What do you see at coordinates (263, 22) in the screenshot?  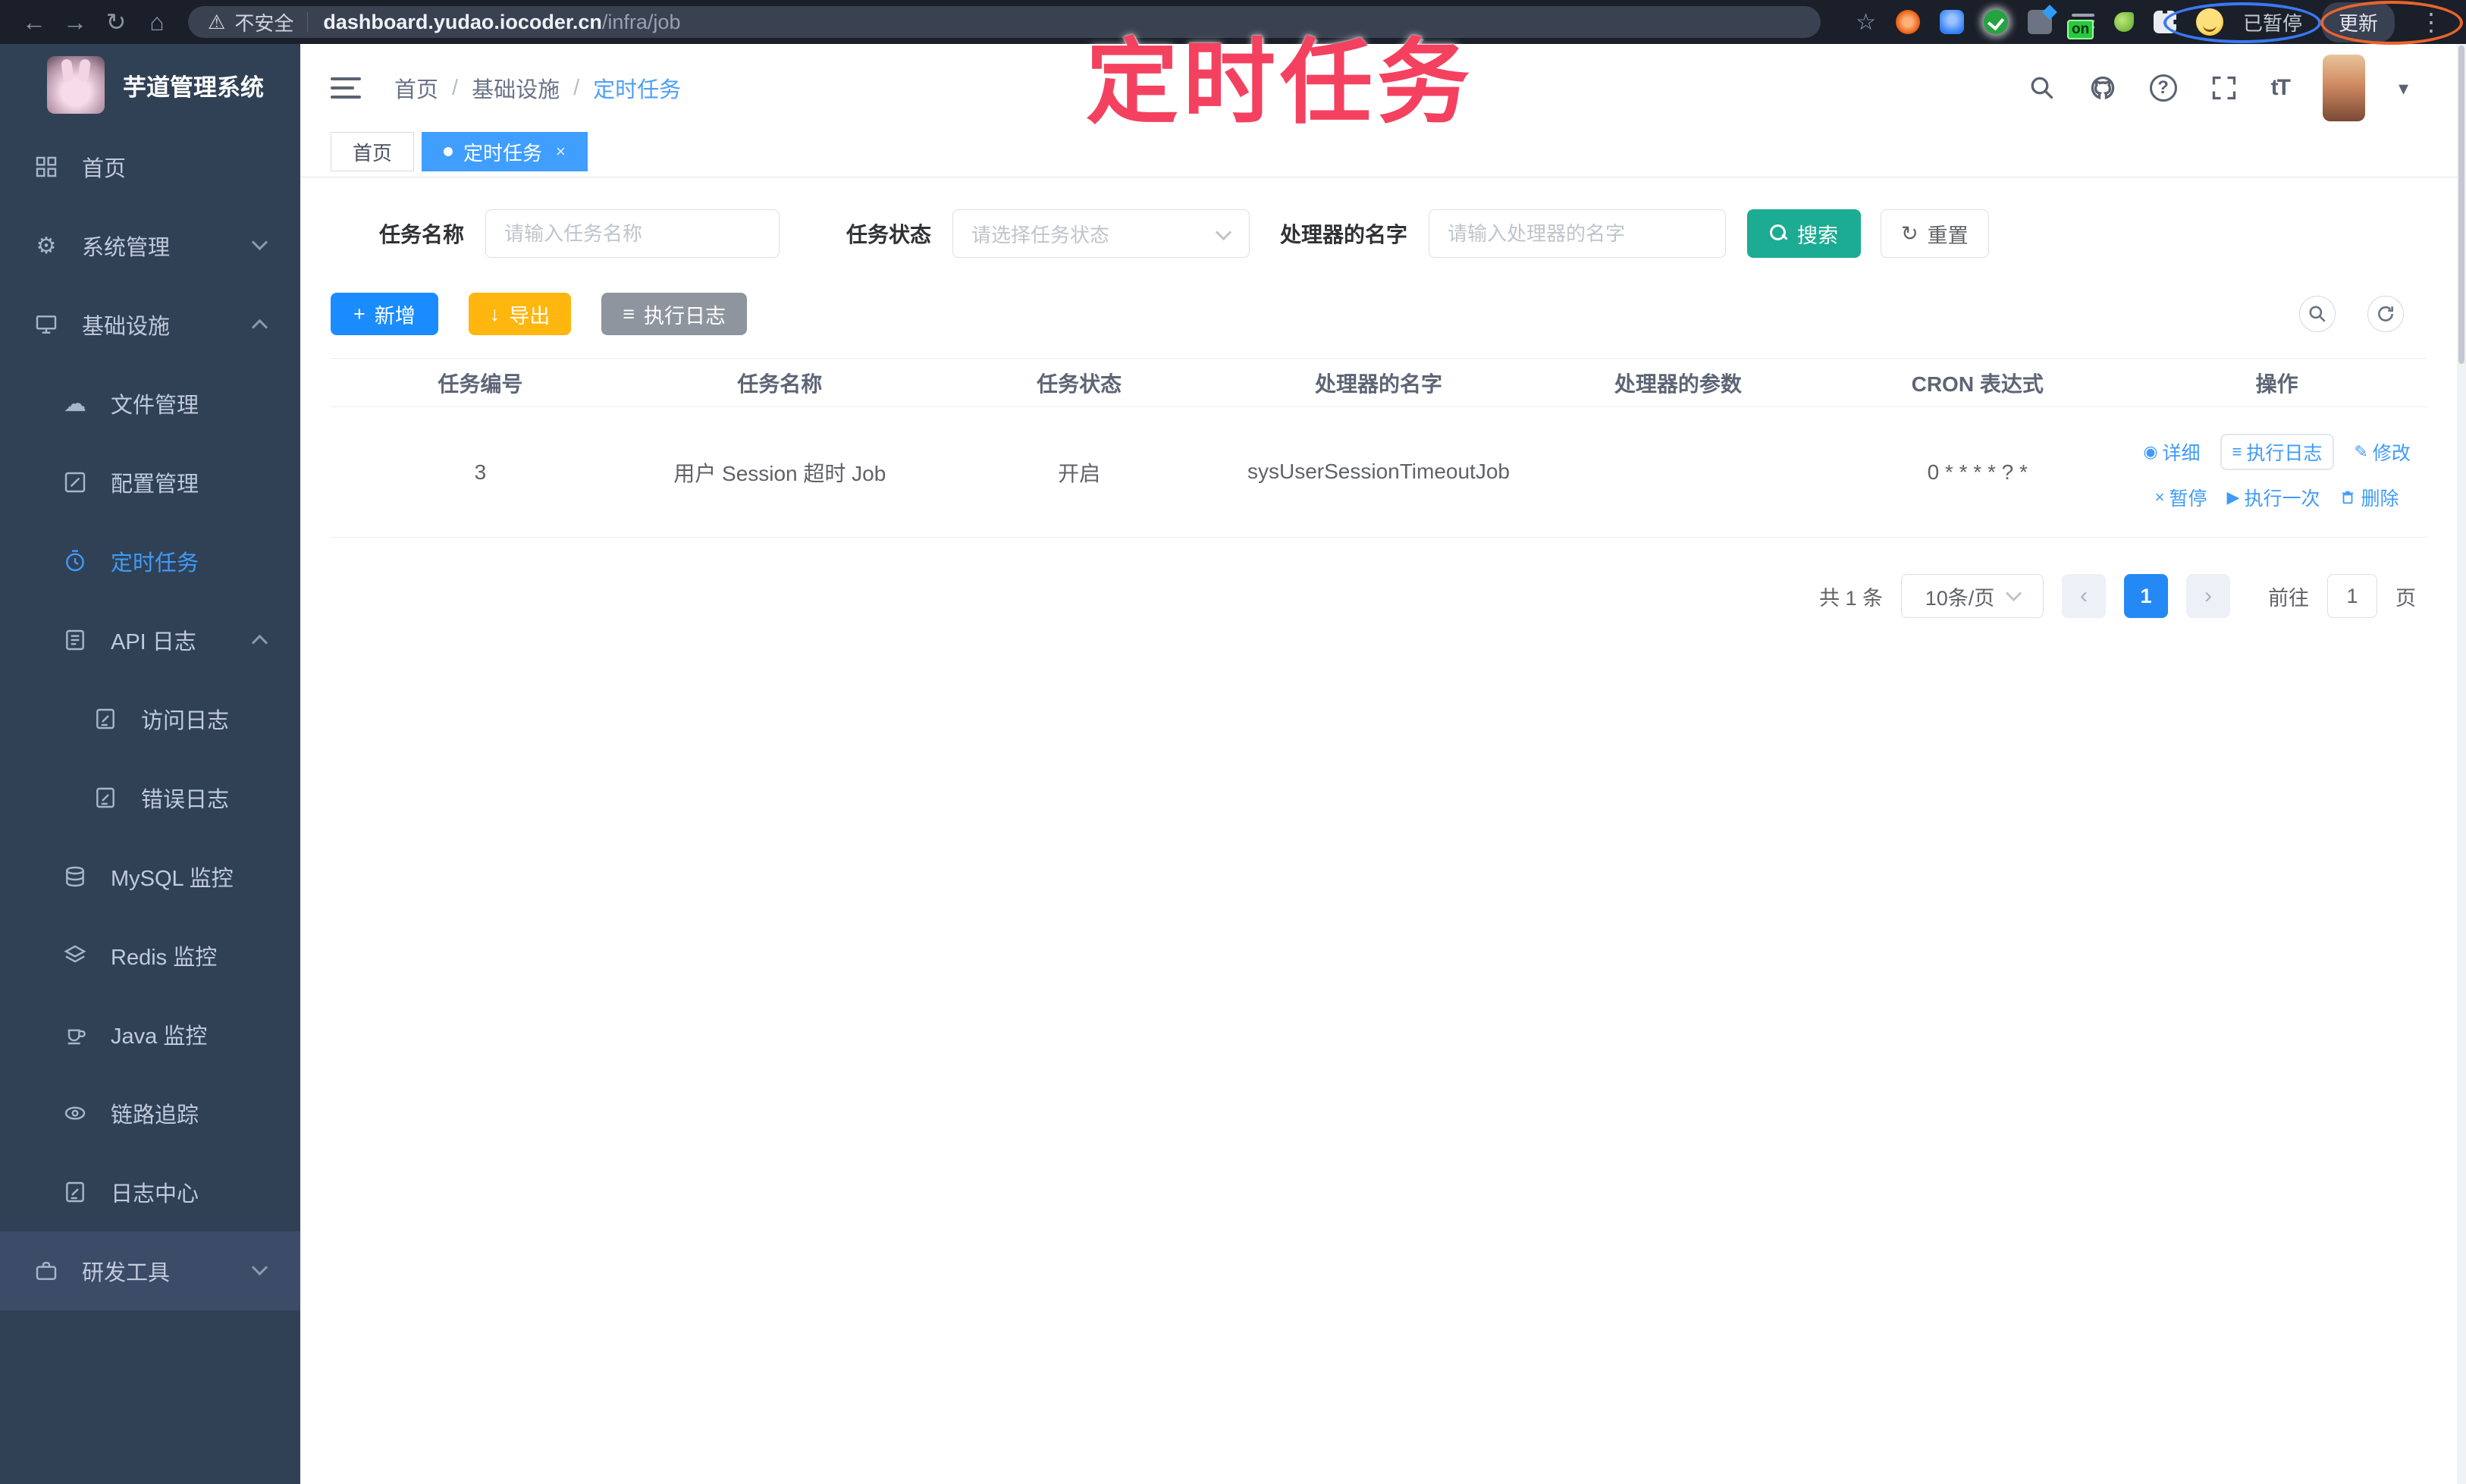 I see `security-label: 不安全` at bounding box center [263, 22].